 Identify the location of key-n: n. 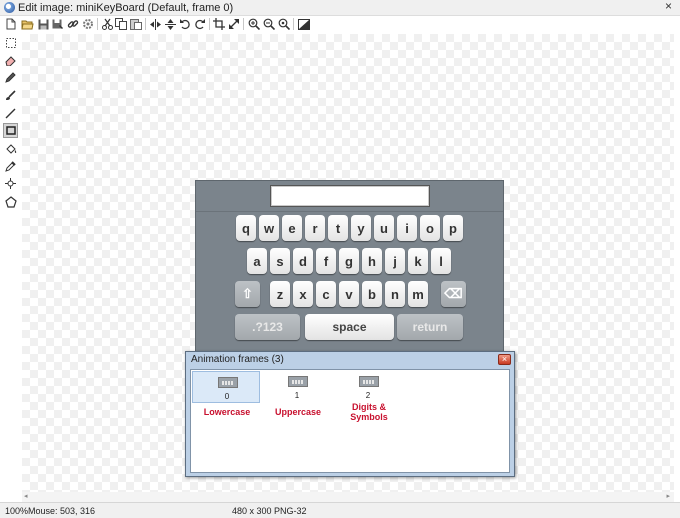
(395, 294).